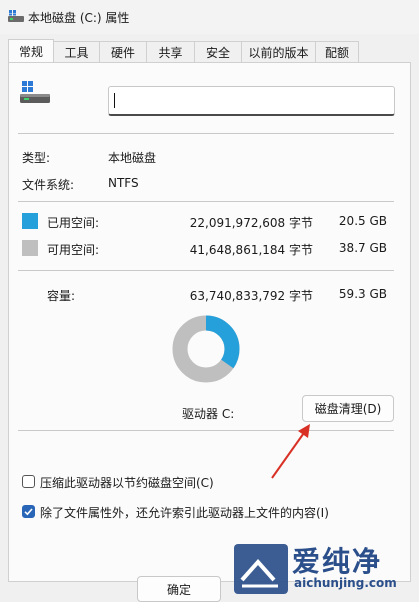 The image size is (419, 602). I want to click on type-value: 本地磁盘, so click(132, 158).